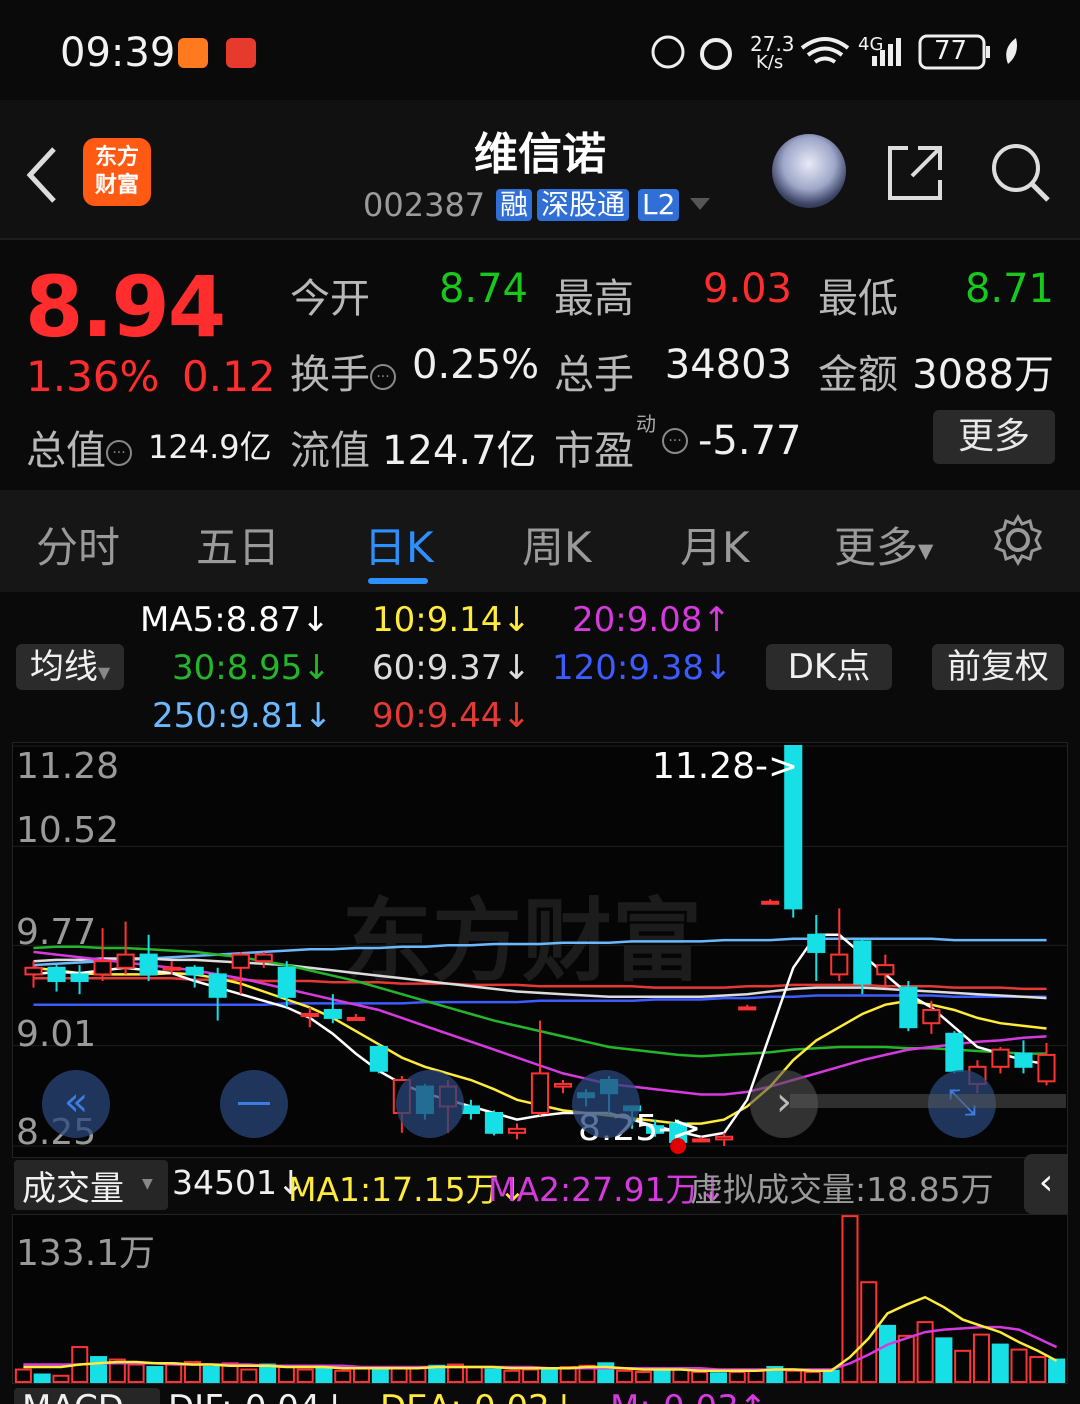  Describe the element at coordinates (483, 289) in the screenshot. I see `open-value: 8.74` at that location.